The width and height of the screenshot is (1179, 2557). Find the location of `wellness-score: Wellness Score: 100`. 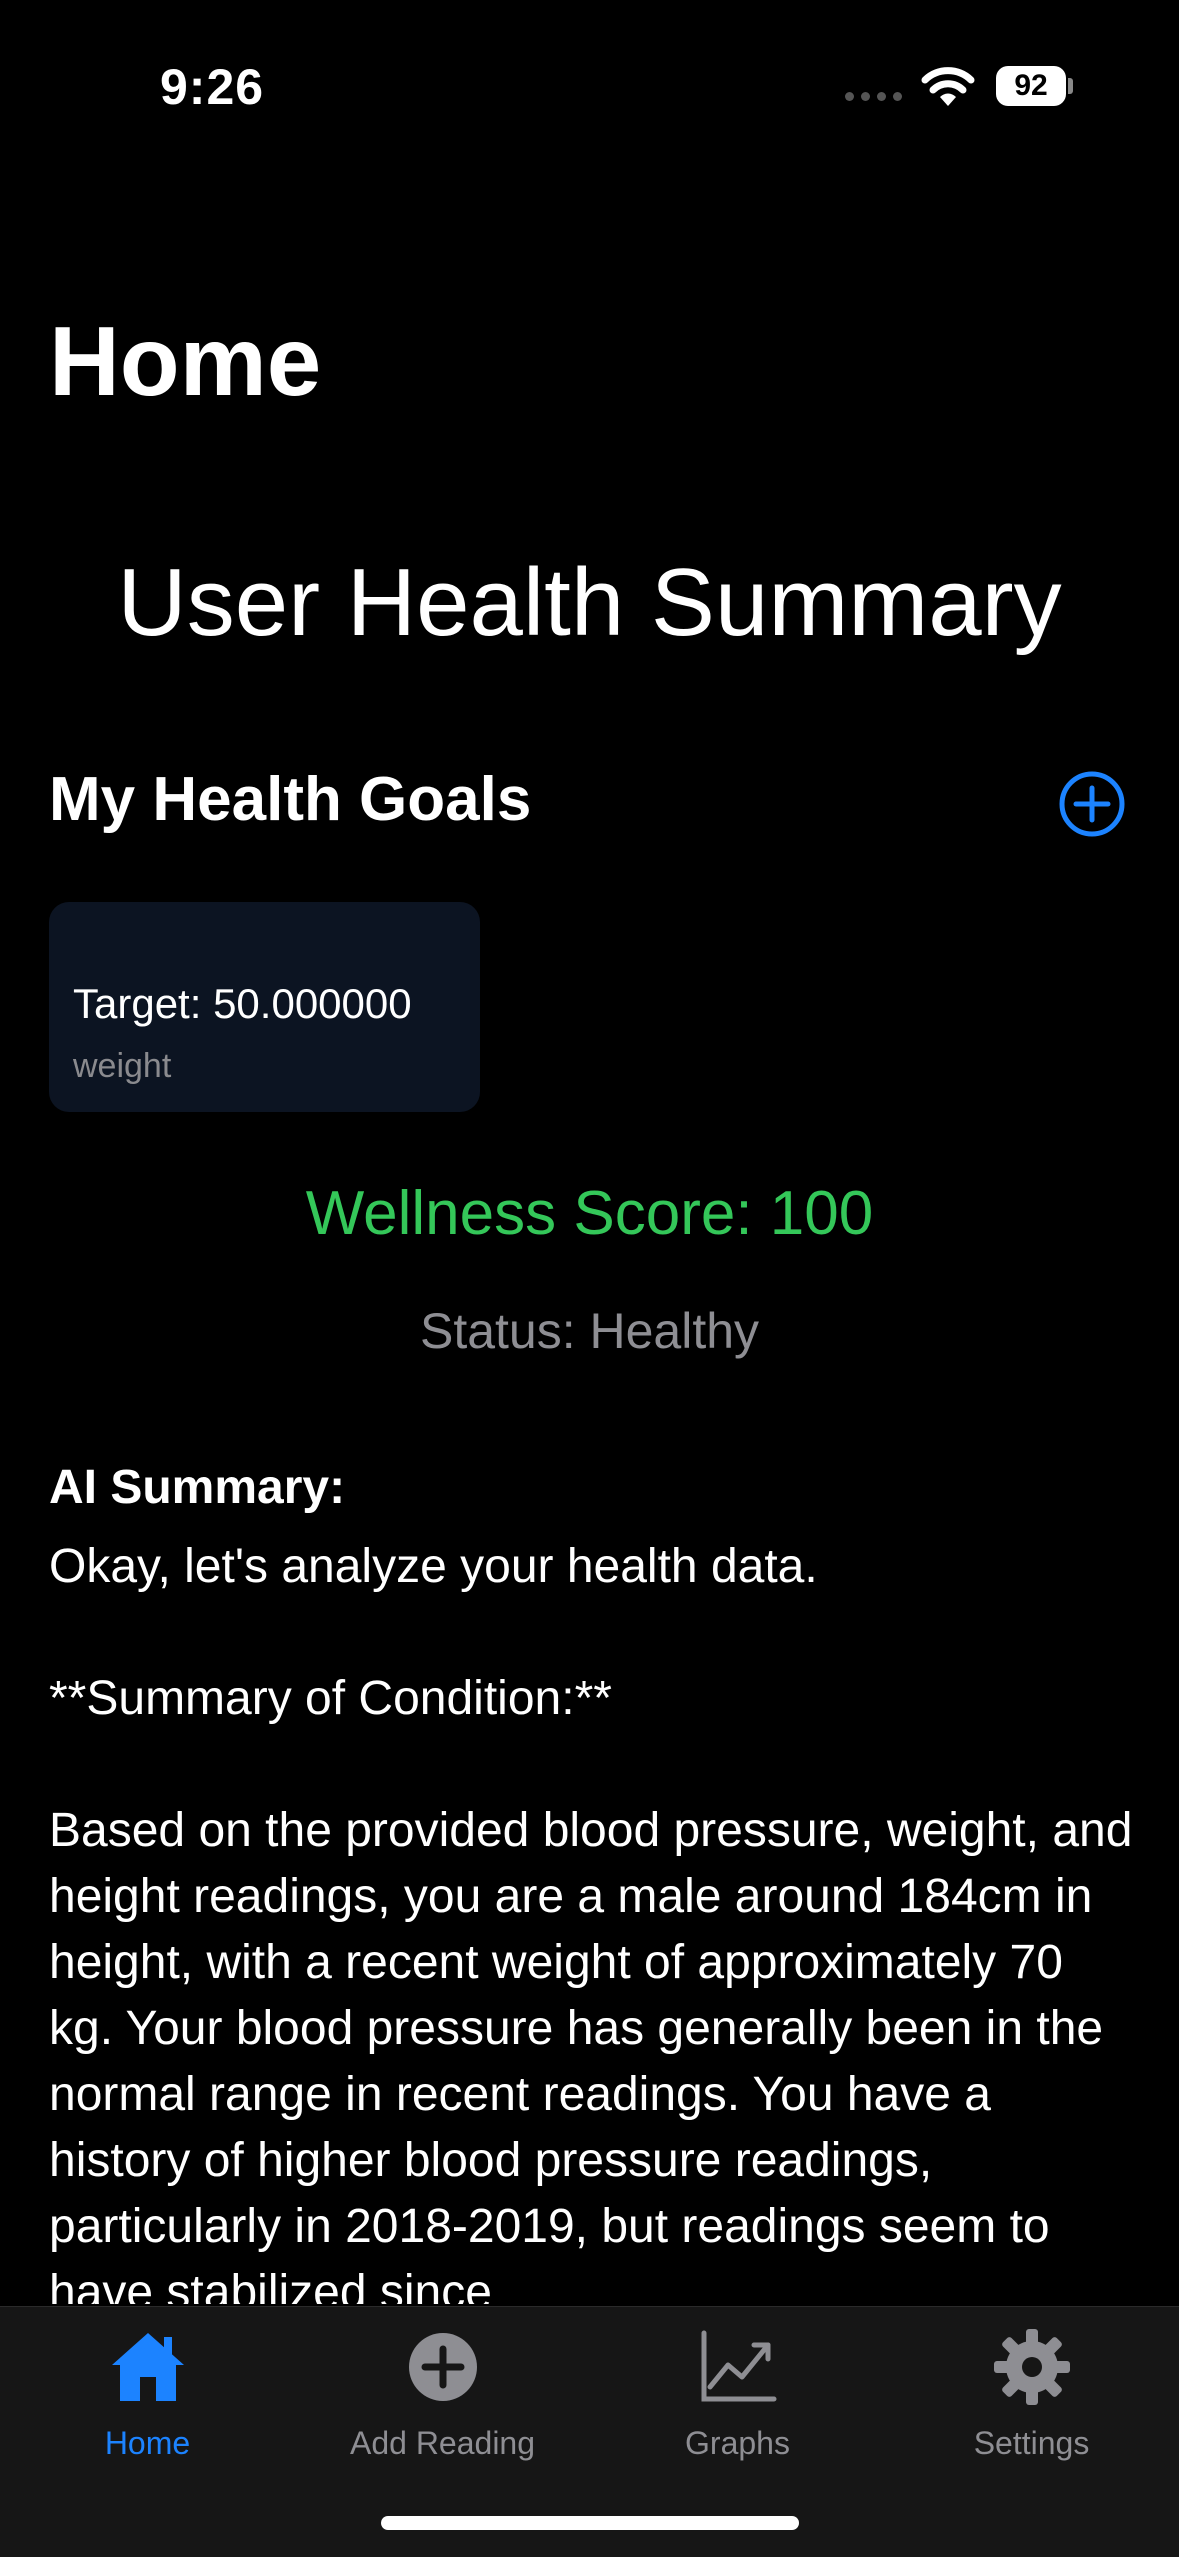

wellness-score: Wellness Score: 100 is located at coordinates (589, 1213).